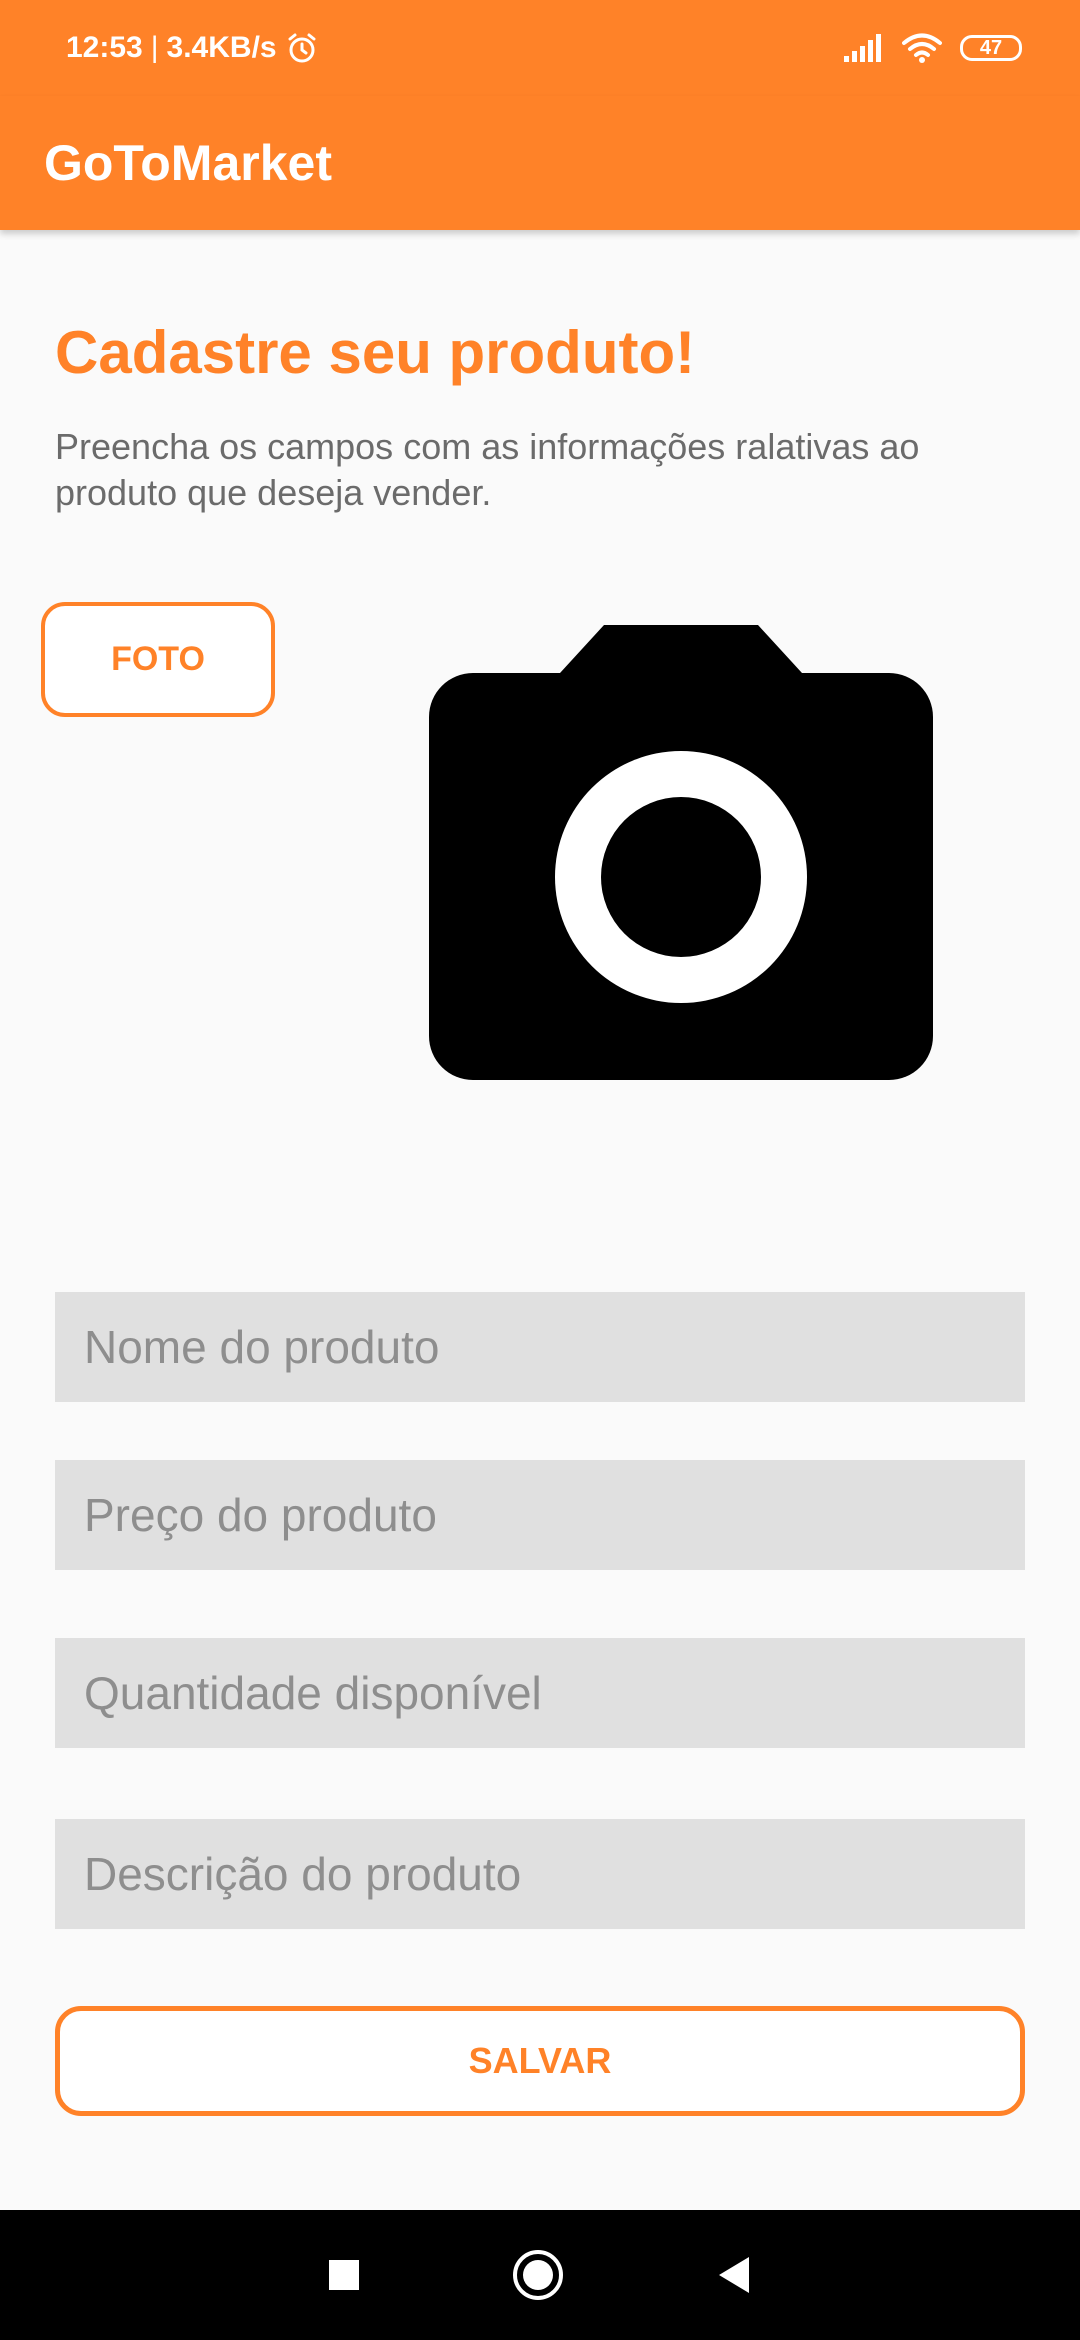 The height and width of the screenshot is (2340, 1080). I want to click on battery-icon: 47, so click(991, 48).